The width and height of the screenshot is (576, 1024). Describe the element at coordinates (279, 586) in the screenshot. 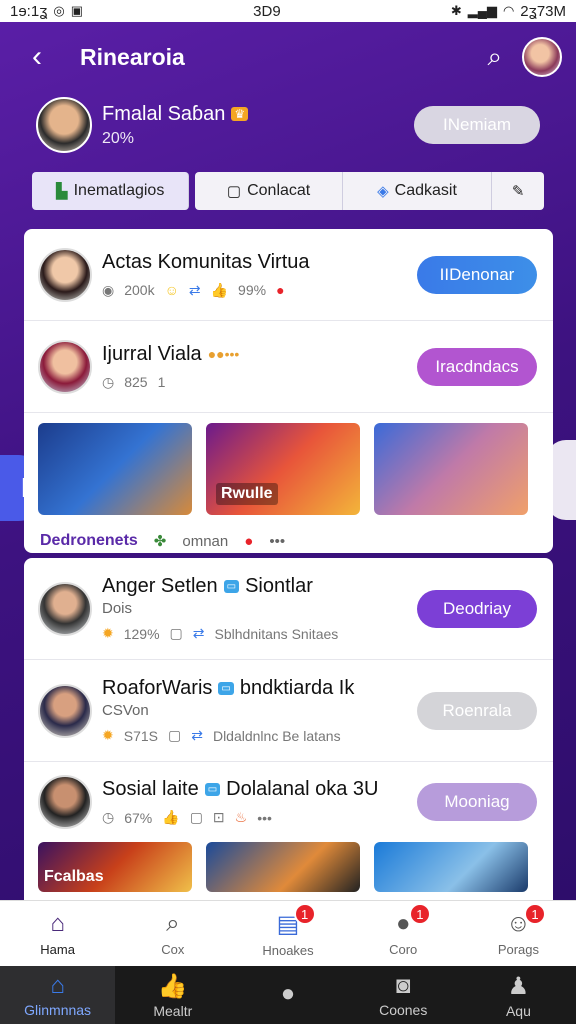

I see `row-title-b: Siontlar` at that location.